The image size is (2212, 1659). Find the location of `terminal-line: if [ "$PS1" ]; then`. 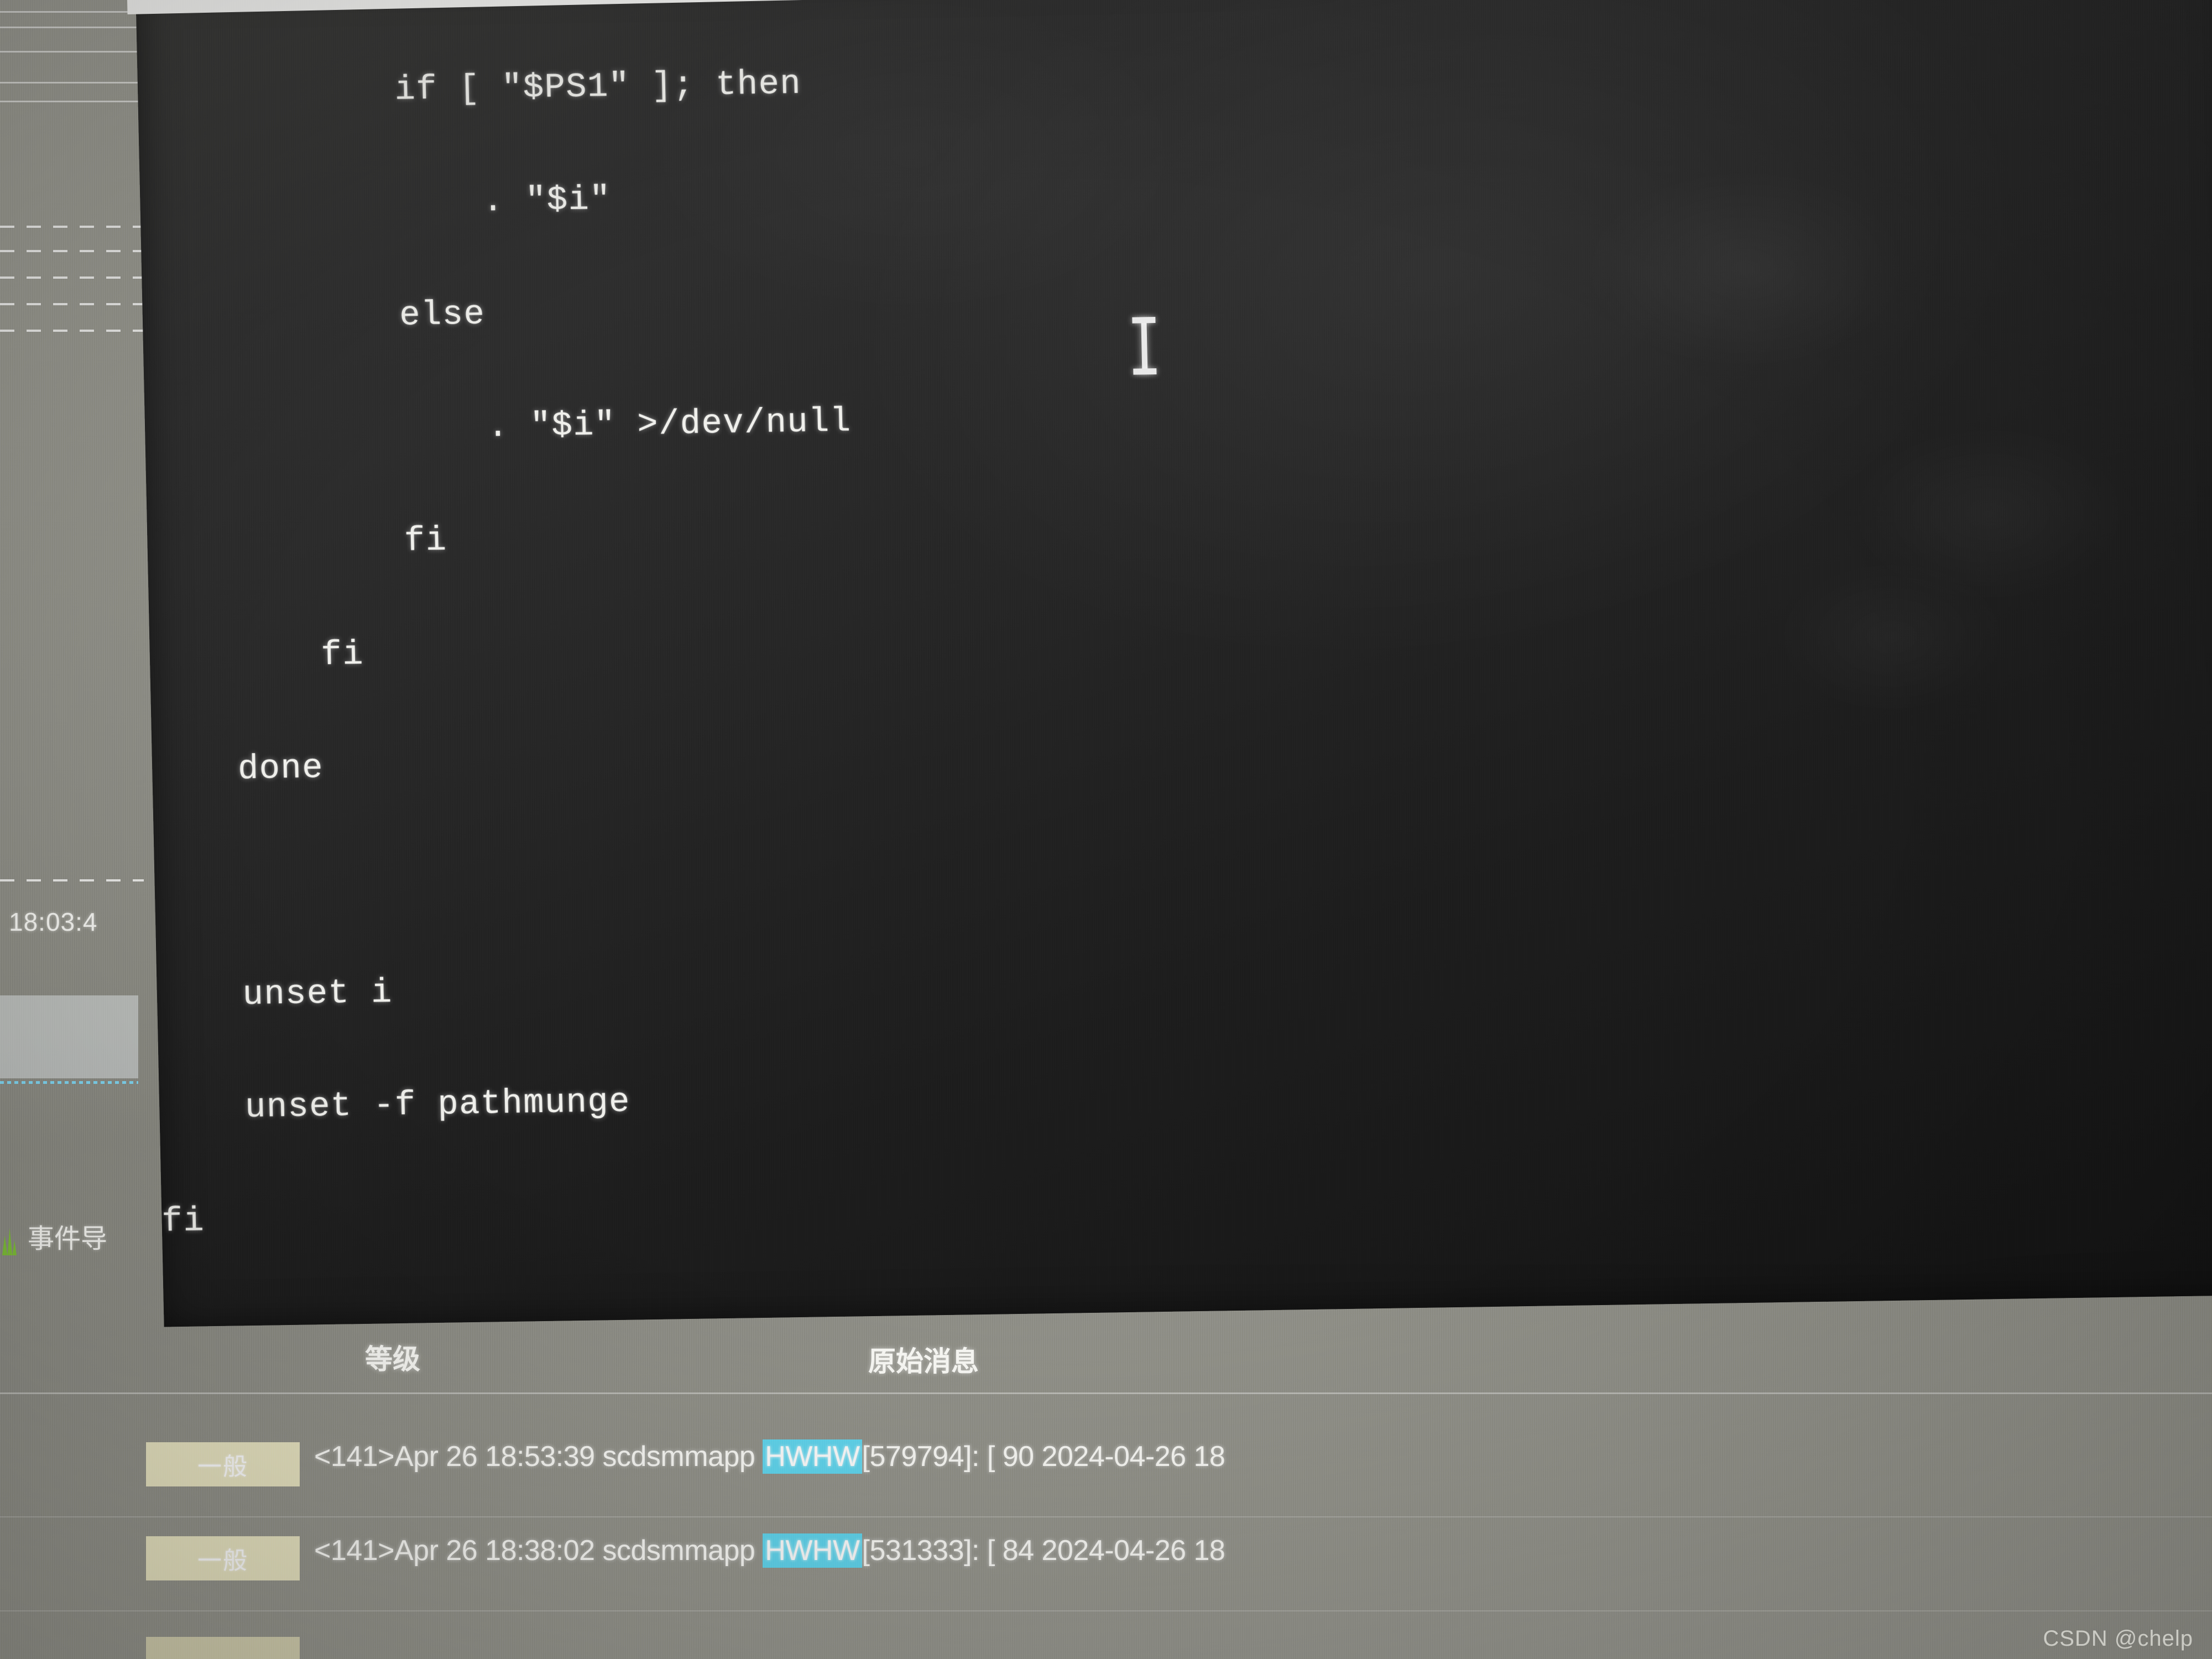

terminal-line: if [ "$PS1" ]; then is located at coordinates (470, 88).